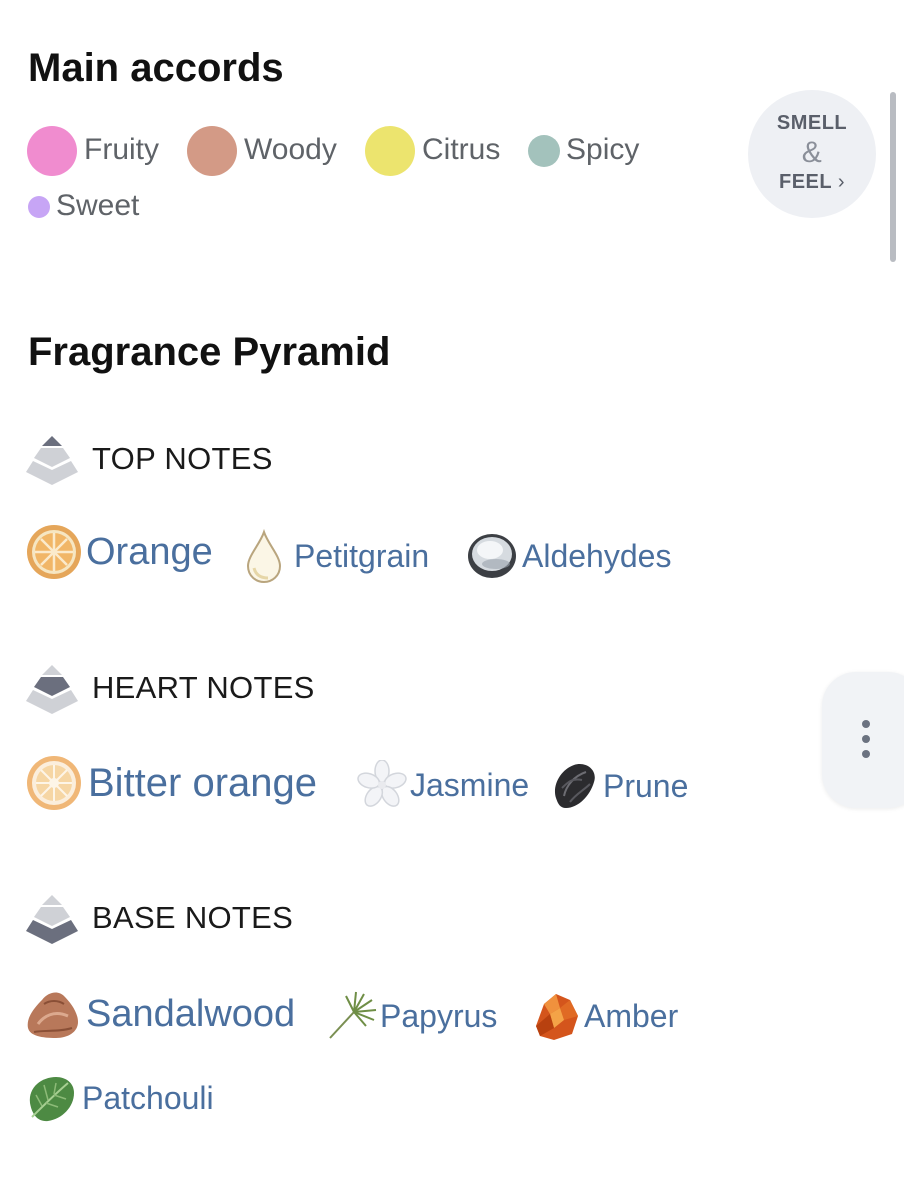  Describe the element at coordinates (52, 151) in the screenshot. I see `fruity-swatch` at that location.